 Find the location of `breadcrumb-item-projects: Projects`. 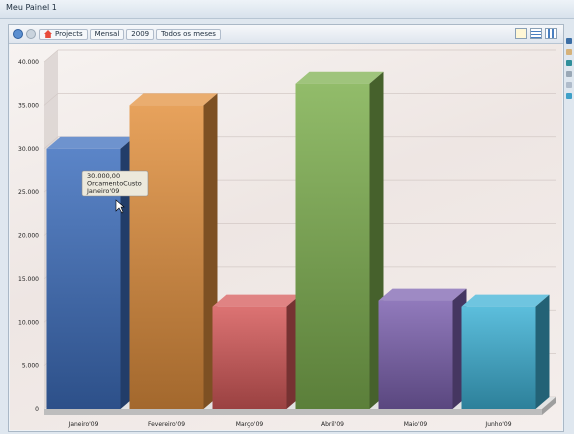

breadcrumb-item-projects: Projects is located at coordinates (63, 34).